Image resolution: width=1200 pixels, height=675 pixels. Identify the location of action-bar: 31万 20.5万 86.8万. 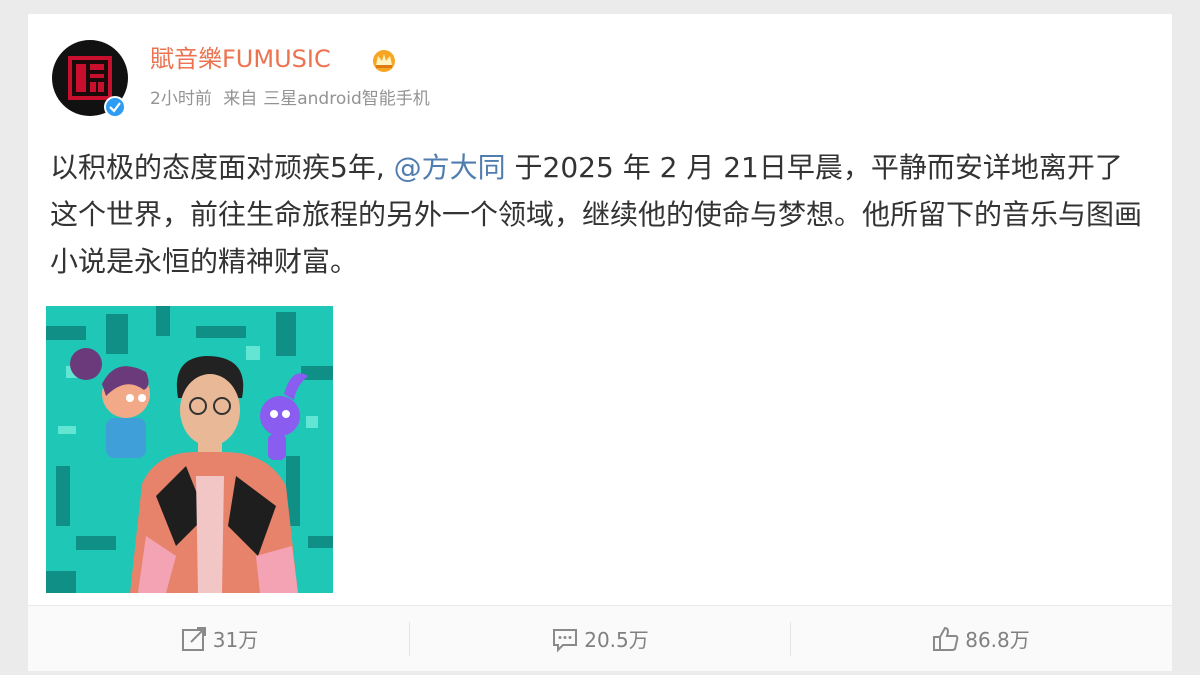
(600, 638).